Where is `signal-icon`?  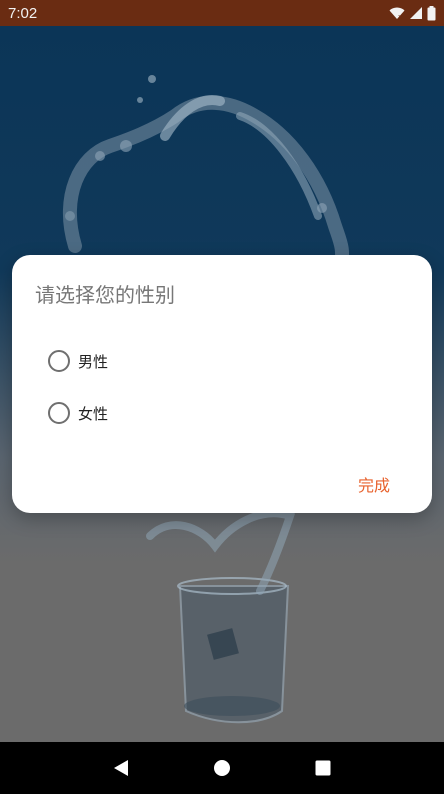 signal-icon is located at coordinates (416, 13).